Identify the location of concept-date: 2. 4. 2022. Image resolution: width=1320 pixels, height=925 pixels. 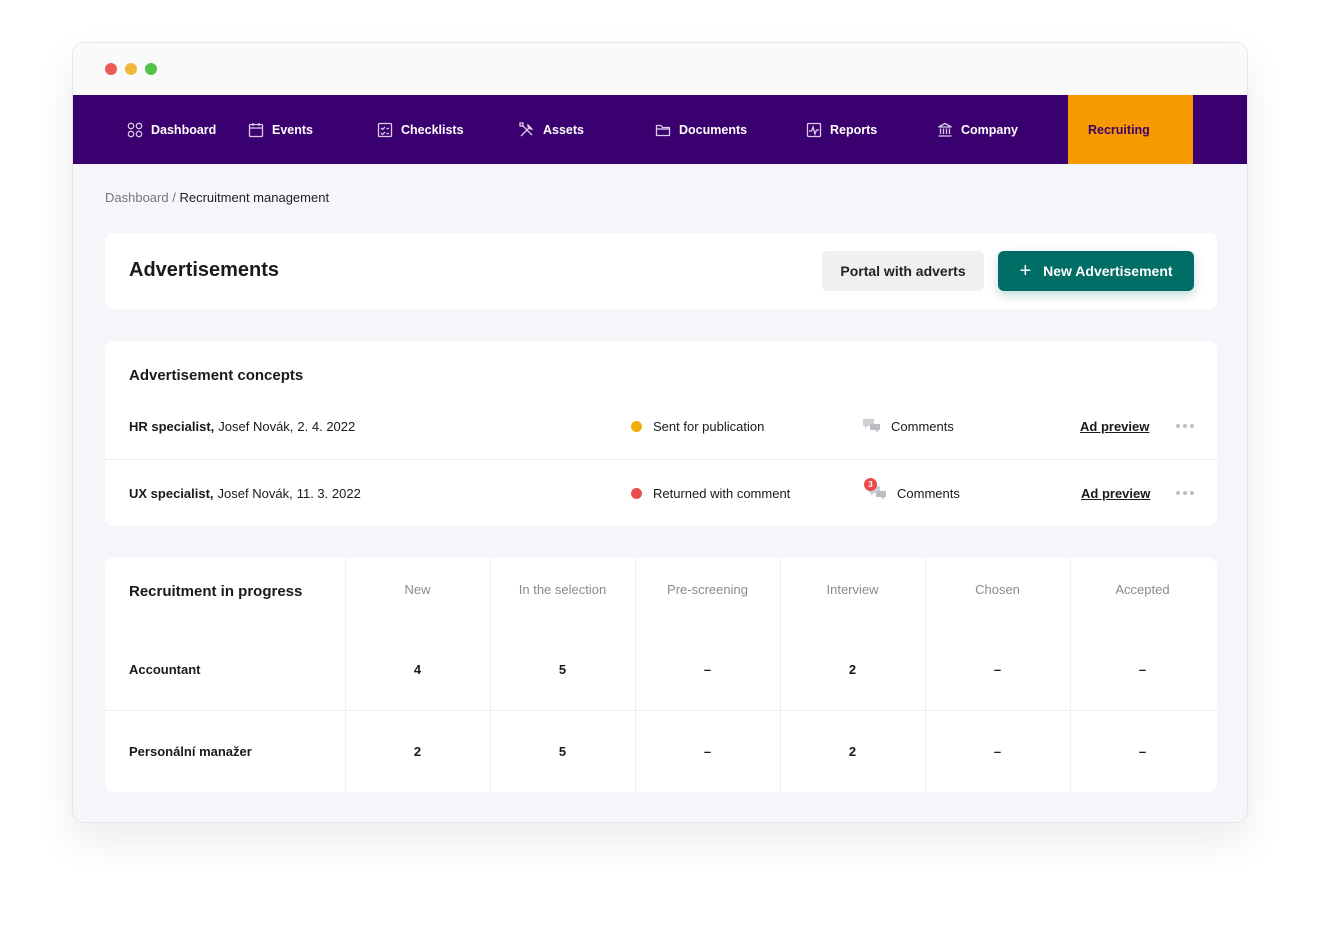
(326, 426).